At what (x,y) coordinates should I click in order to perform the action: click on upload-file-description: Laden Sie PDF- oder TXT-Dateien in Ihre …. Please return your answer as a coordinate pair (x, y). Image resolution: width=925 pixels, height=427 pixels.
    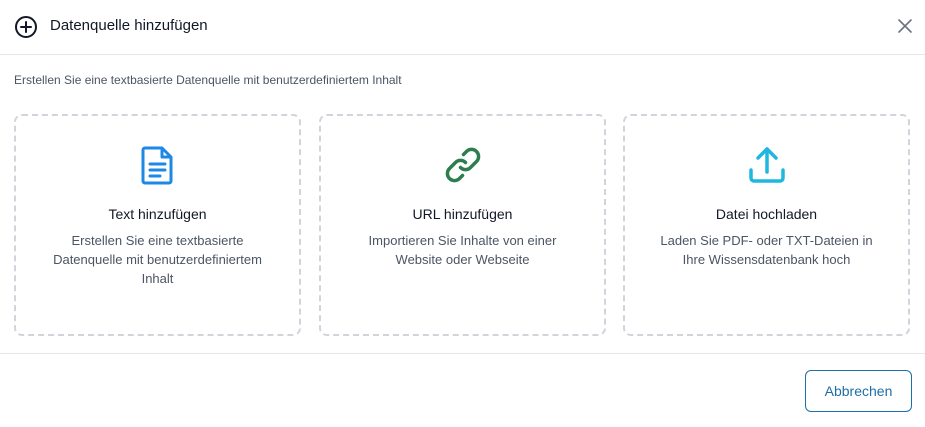
    Looking at the image, I should click on (766, 250).